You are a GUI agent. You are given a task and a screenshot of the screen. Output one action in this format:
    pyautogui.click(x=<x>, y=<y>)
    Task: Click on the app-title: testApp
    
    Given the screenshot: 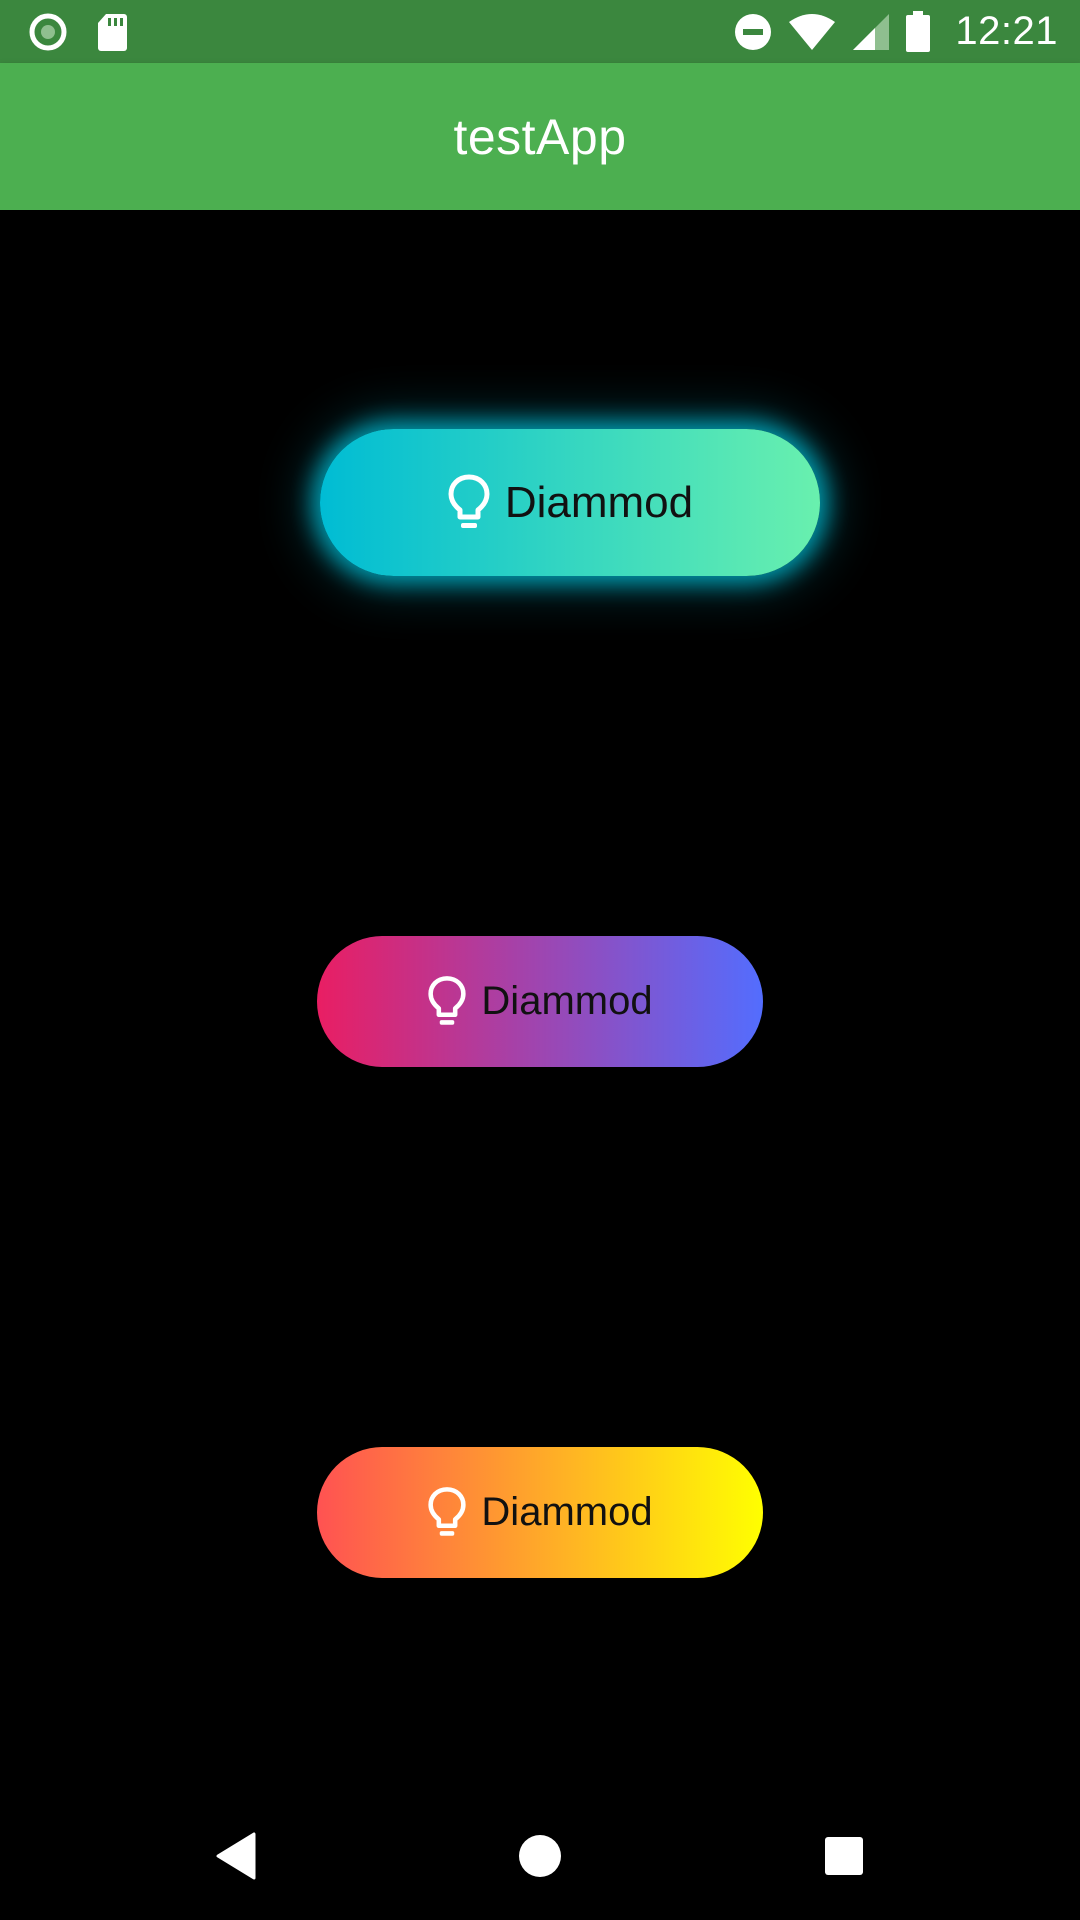 What is the action you would take?
    pyautogui.click(x=540, y=136)
    